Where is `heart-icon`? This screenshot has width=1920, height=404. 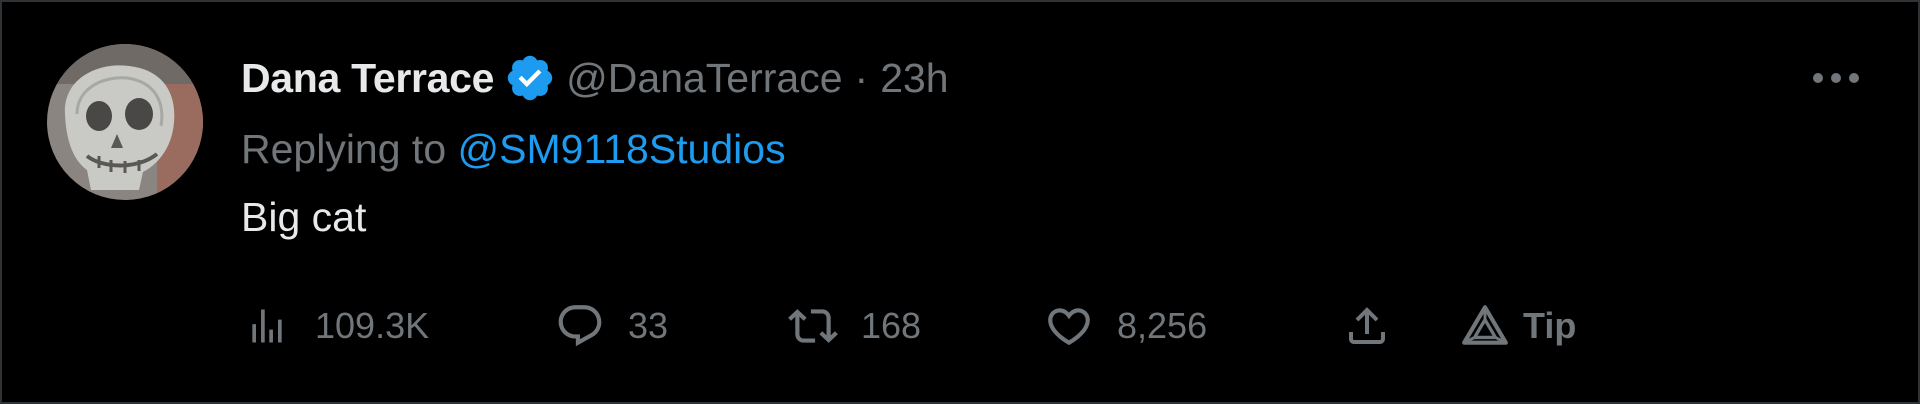
heart-icon is located at coordinates (1069, 326).